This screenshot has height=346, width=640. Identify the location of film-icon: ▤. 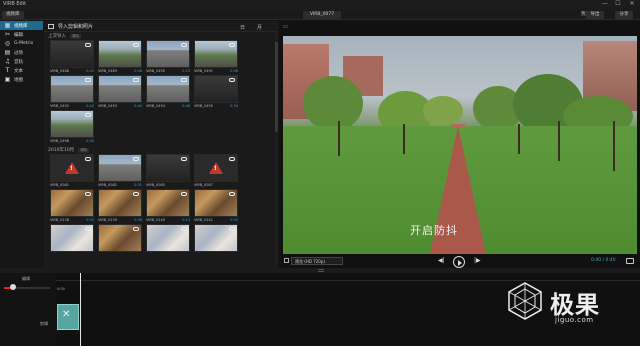
(7, 52).